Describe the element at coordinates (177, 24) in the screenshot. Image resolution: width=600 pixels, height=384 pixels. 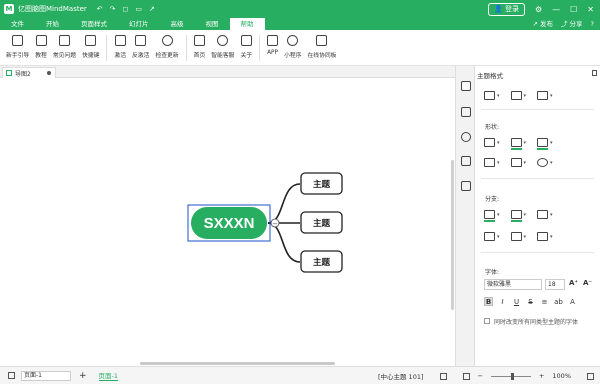
I see `menu-advanced: 高级` at that location.